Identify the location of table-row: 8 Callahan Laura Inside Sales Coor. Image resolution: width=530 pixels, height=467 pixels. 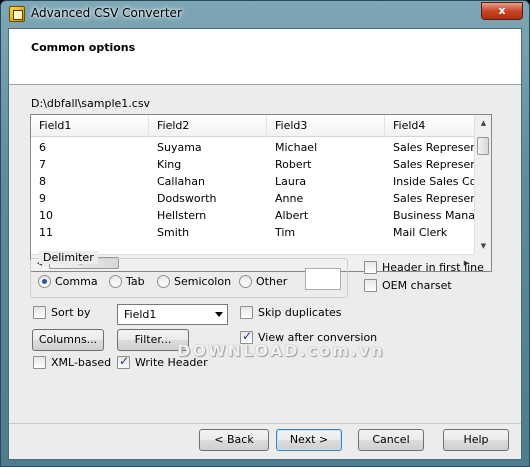
(253, 181).